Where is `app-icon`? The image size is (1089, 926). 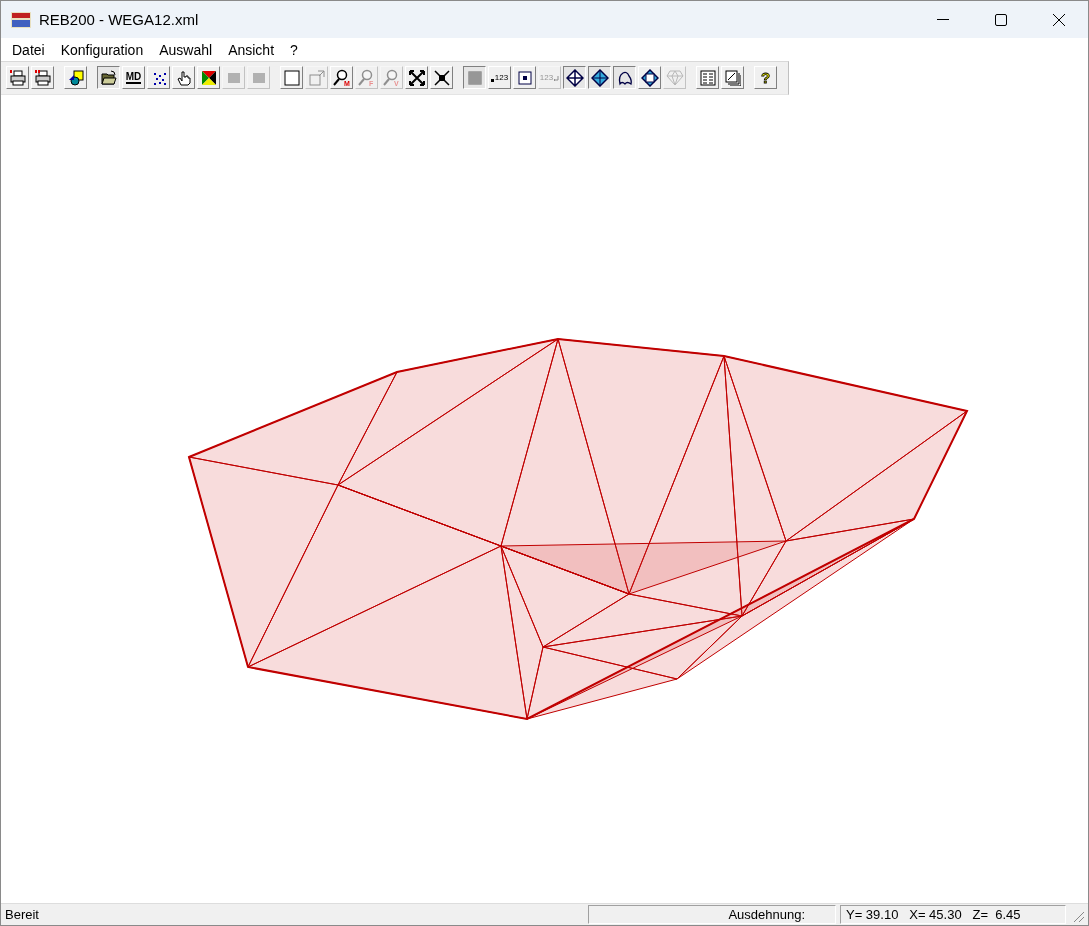
app-icon is located at coordinates (21, 19).